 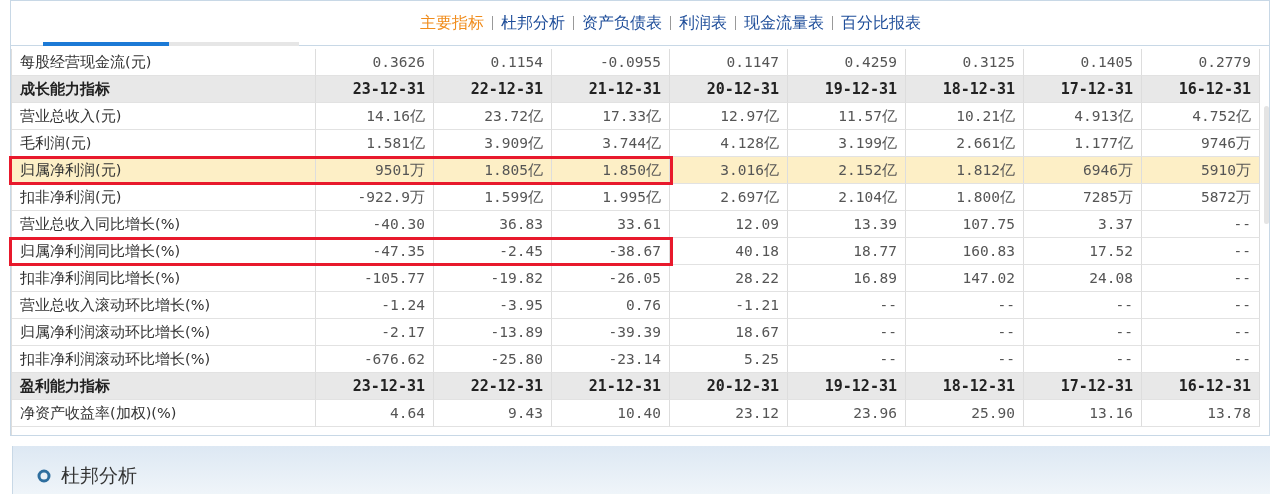 What do you see at coordinates (164, 170) in the screenshot?
I see `row-label: 归属净利润(元)` at bounding box center [164, 170].